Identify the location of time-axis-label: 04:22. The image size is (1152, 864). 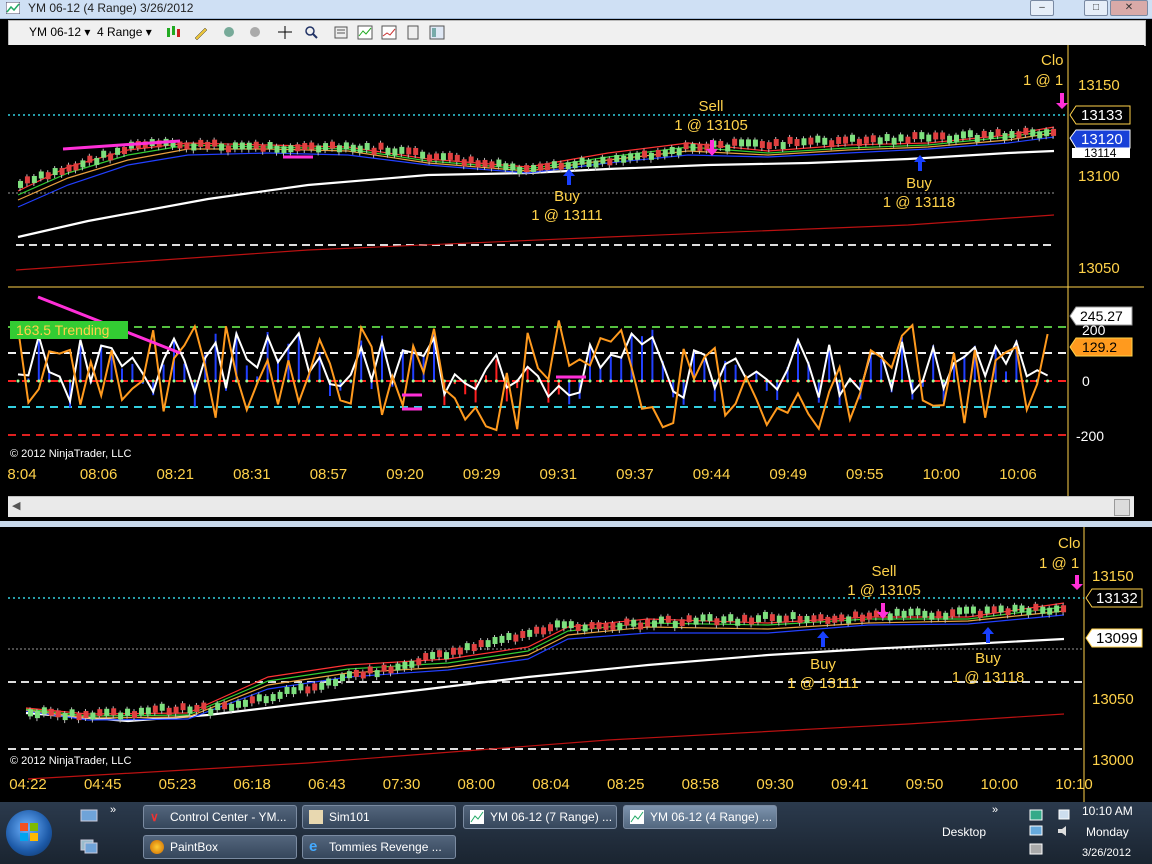
(28, 784).